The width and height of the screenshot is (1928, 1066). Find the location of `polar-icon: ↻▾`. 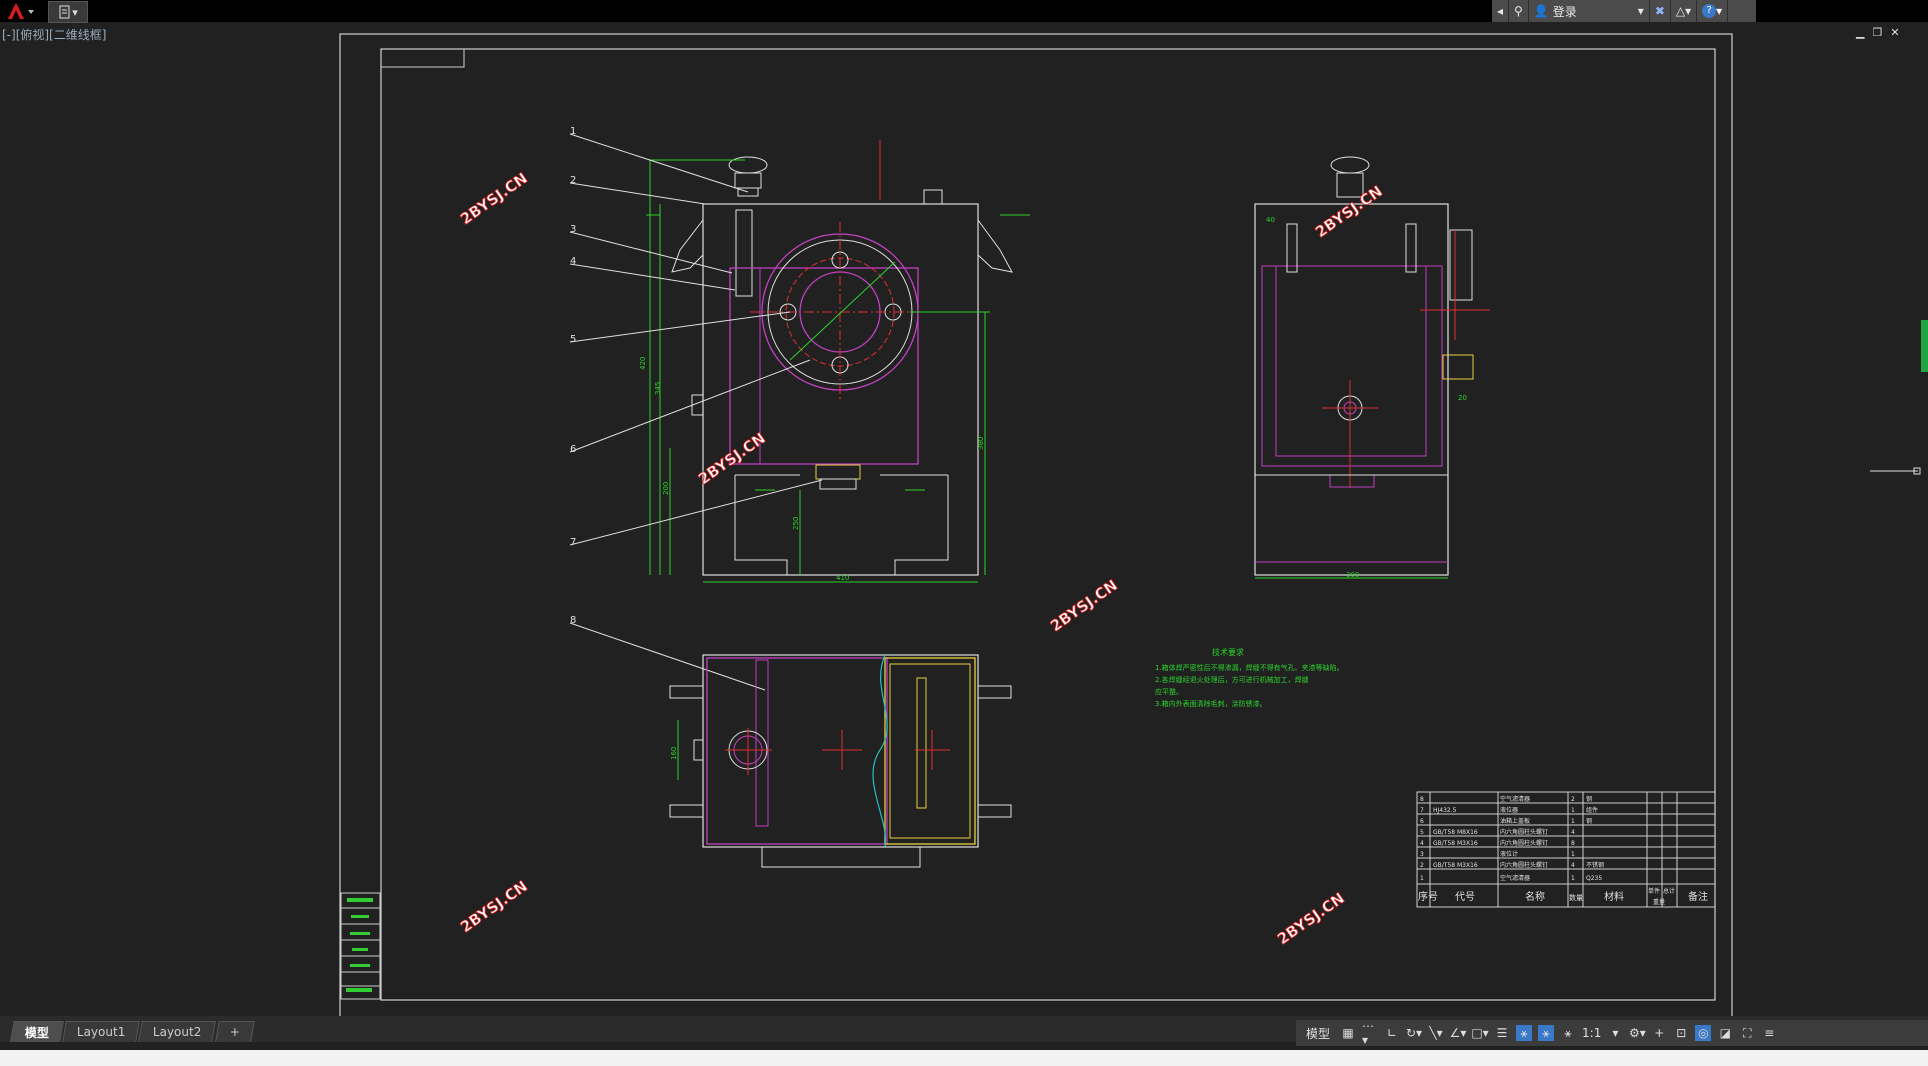

polar-icon: ↻▾ is located at coordinates (1414, 1033).